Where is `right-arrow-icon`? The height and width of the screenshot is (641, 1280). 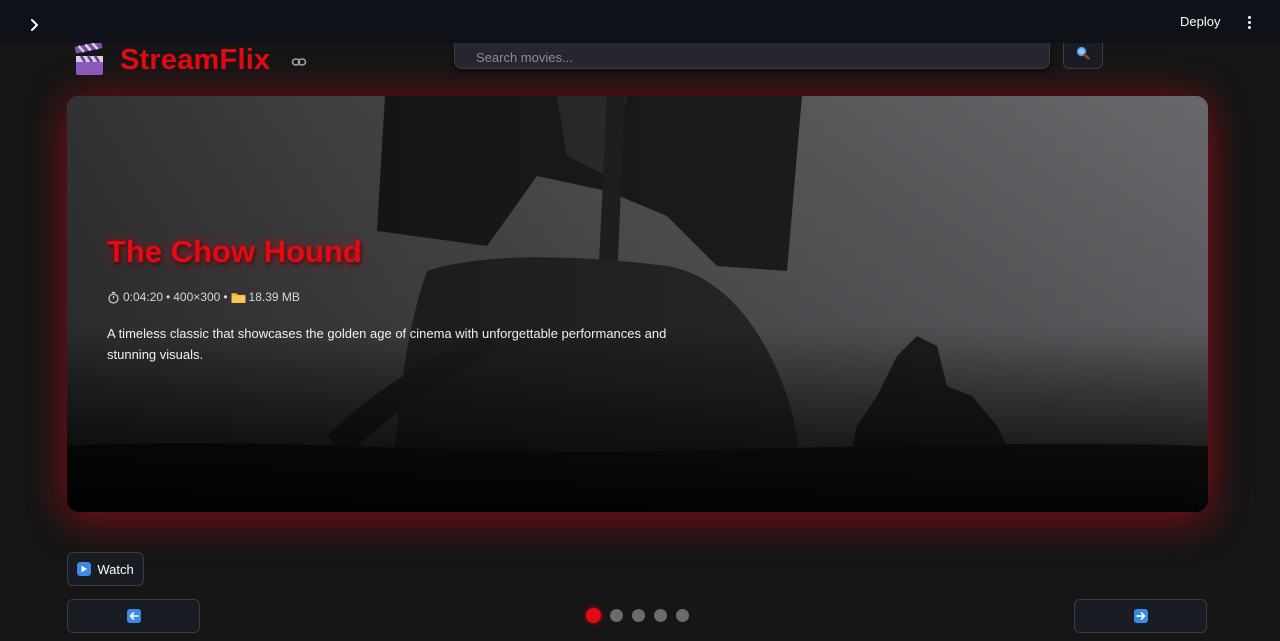 right-arrow-icon is located at coordinates (1140, 616).